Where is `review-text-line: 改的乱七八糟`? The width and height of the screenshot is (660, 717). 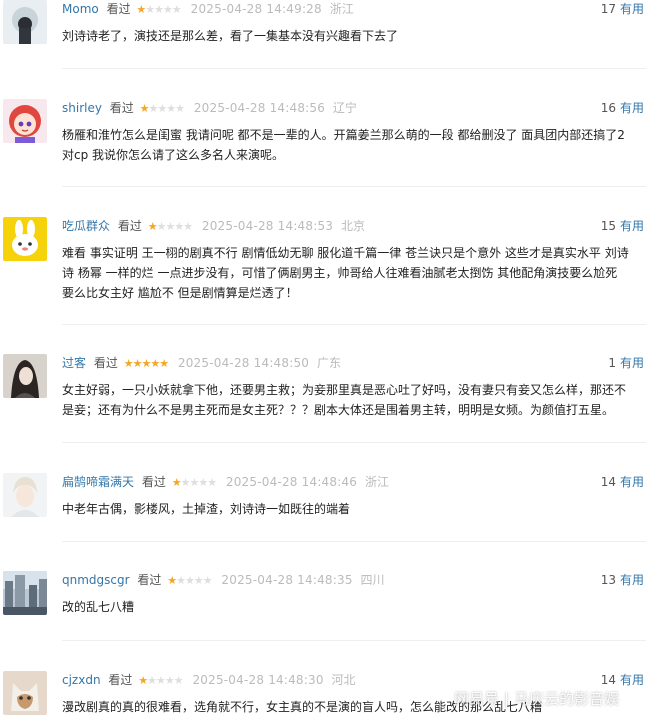
review-text-line: 改的乱七八糟 is located at coordinates (98, 607).